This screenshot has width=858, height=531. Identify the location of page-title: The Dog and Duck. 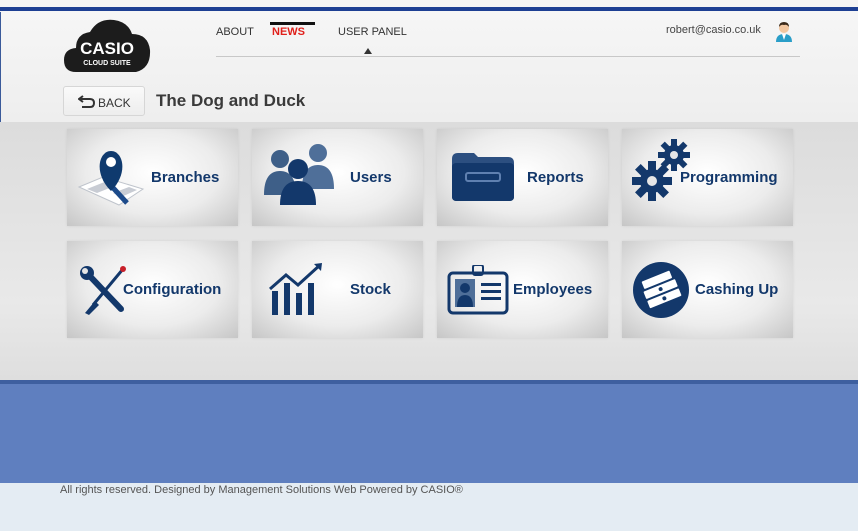
(231, 100).